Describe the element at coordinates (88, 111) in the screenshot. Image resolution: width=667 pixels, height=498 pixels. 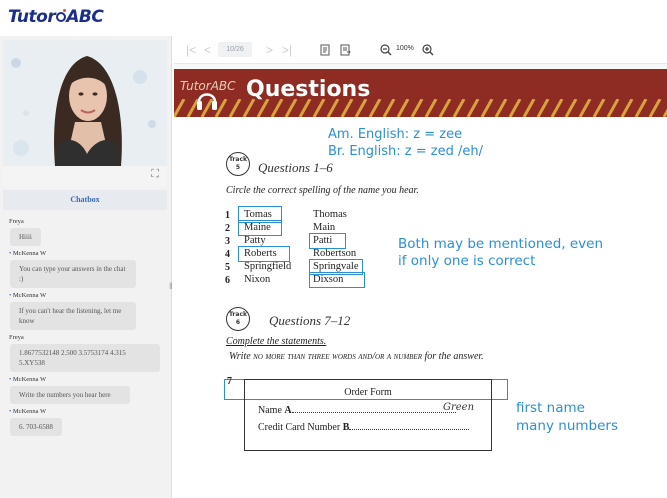
I see `teacher-avatar` at that location.